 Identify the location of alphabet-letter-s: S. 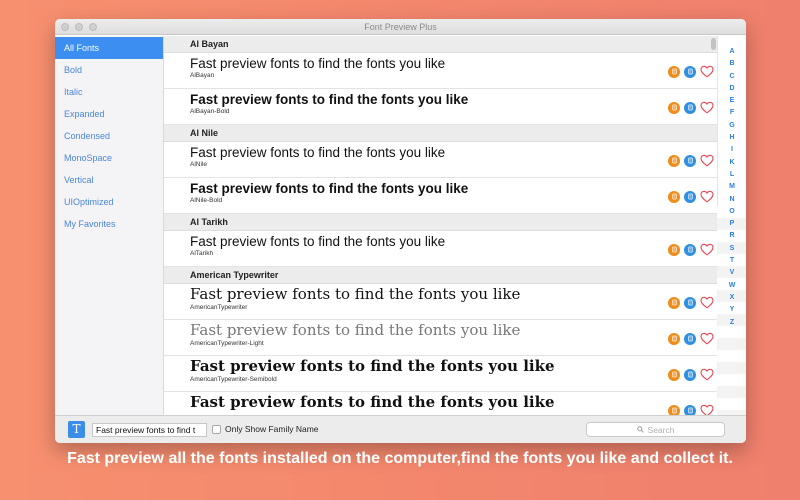
(732, 249).